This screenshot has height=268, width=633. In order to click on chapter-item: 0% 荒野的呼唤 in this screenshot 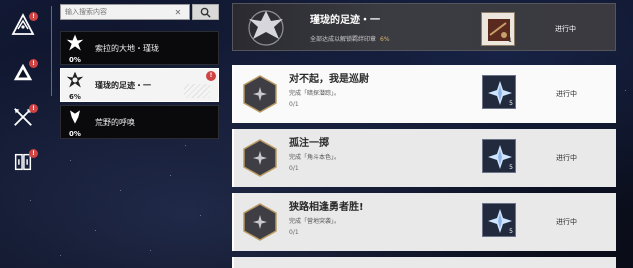, I will do `click(139, 122)`.